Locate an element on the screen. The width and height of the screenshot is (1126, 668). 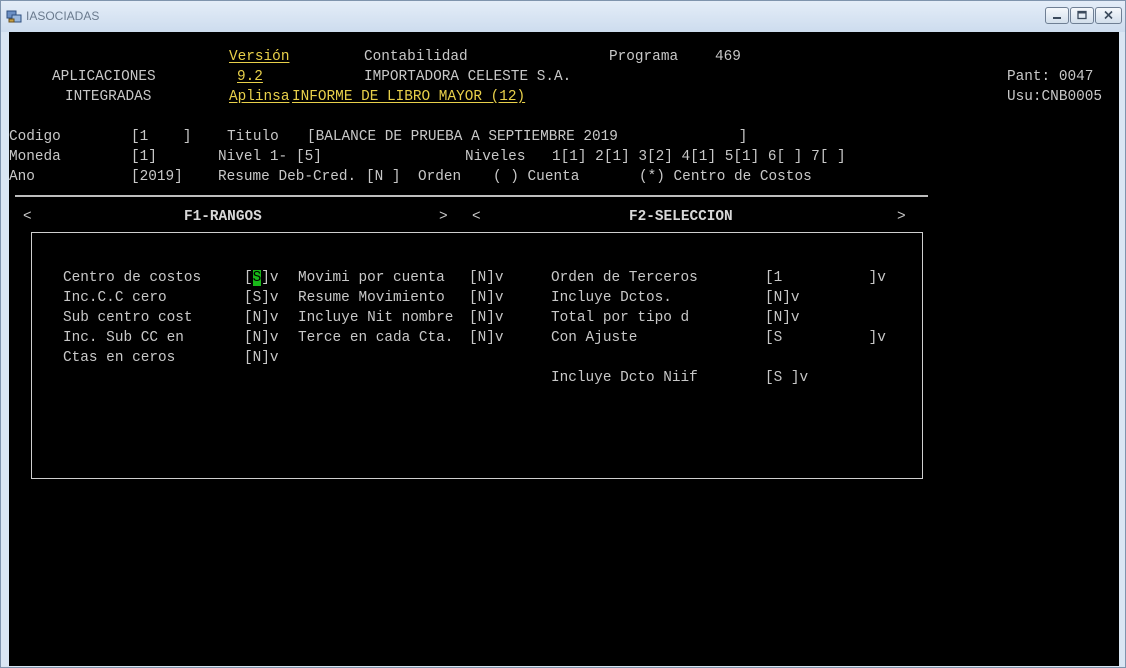
maximize-button is located at coordinates (1082, 15).